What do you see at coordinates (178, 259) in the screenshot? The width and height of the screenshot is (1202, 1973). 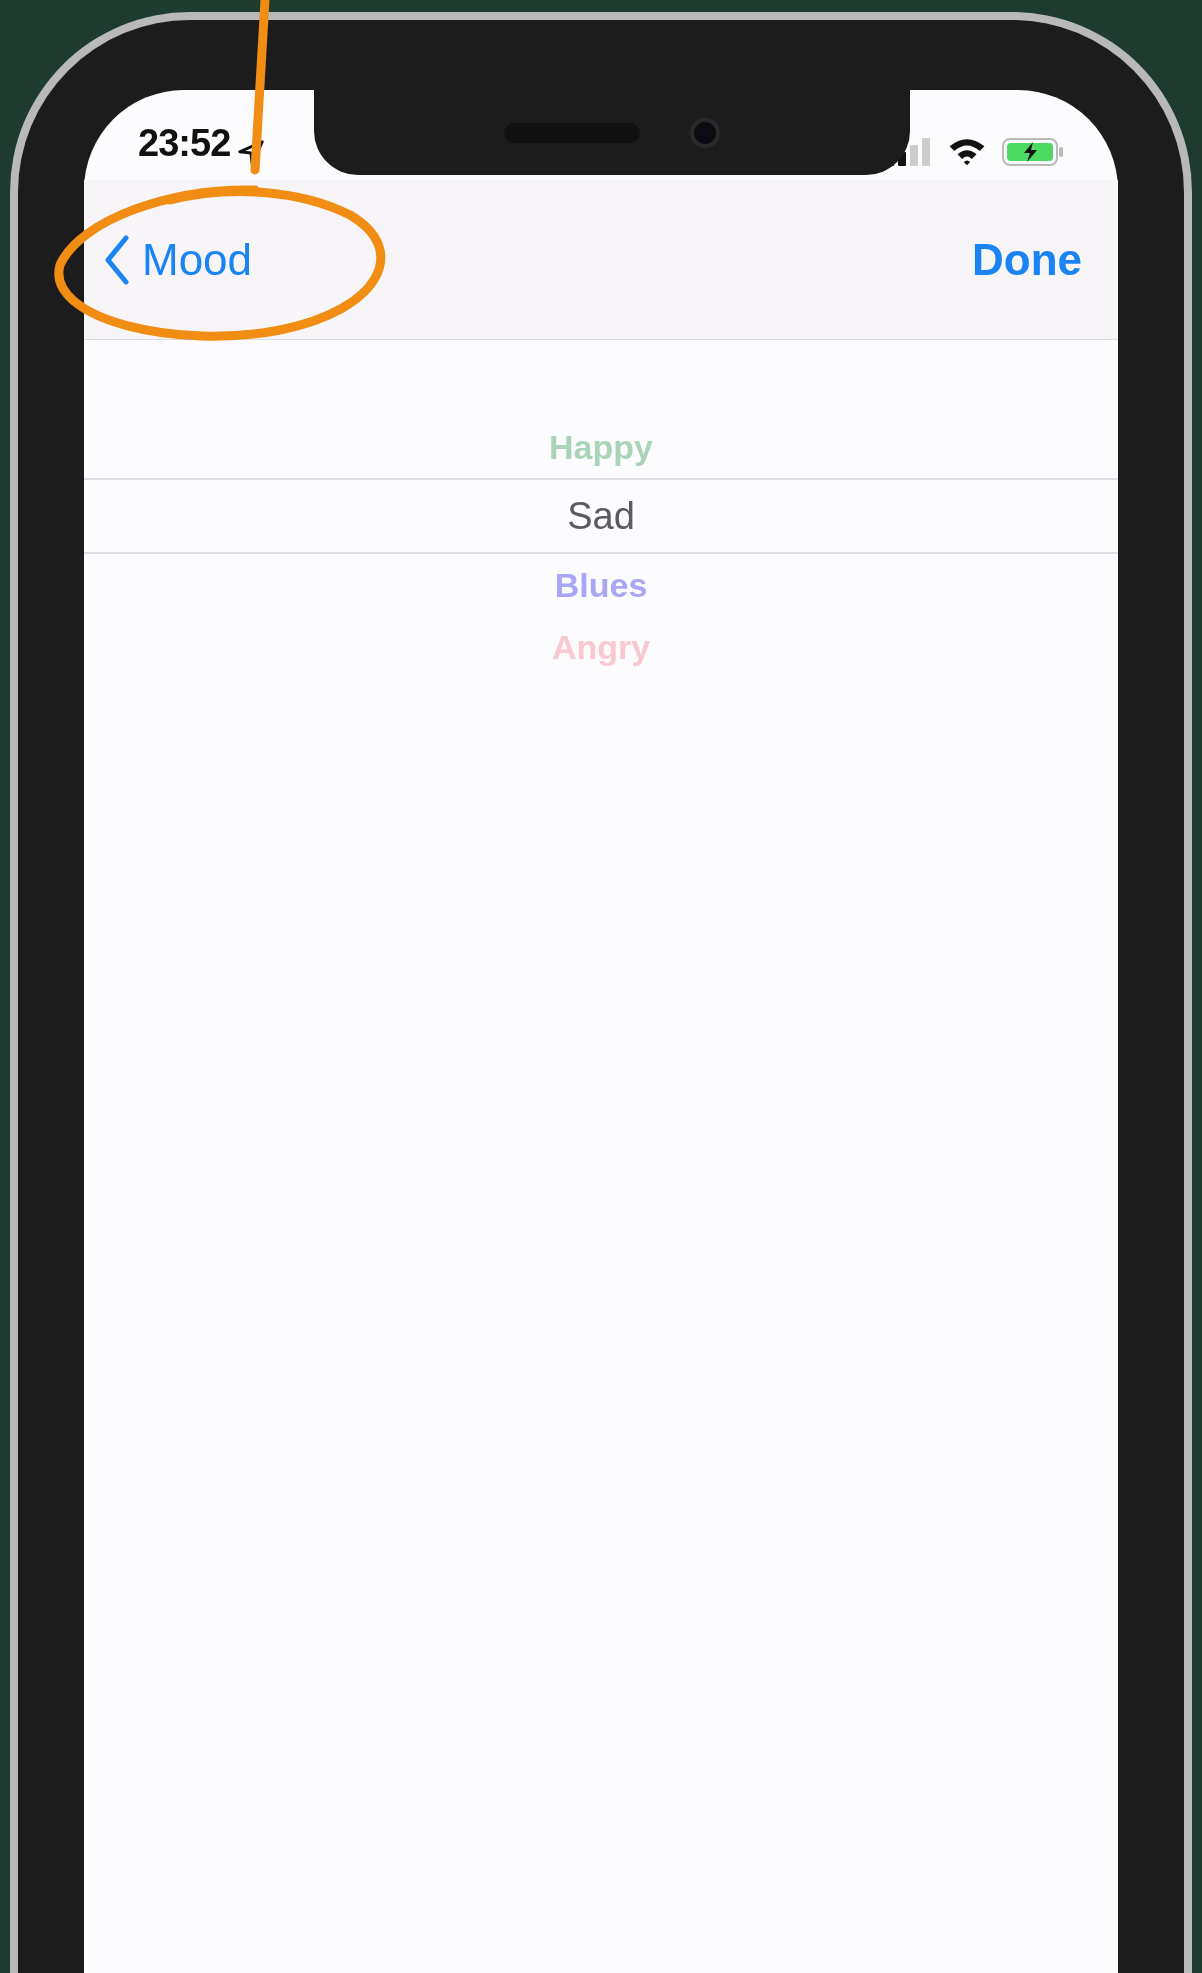 I see `back-button: Mood` at bounding box center [178, 259].